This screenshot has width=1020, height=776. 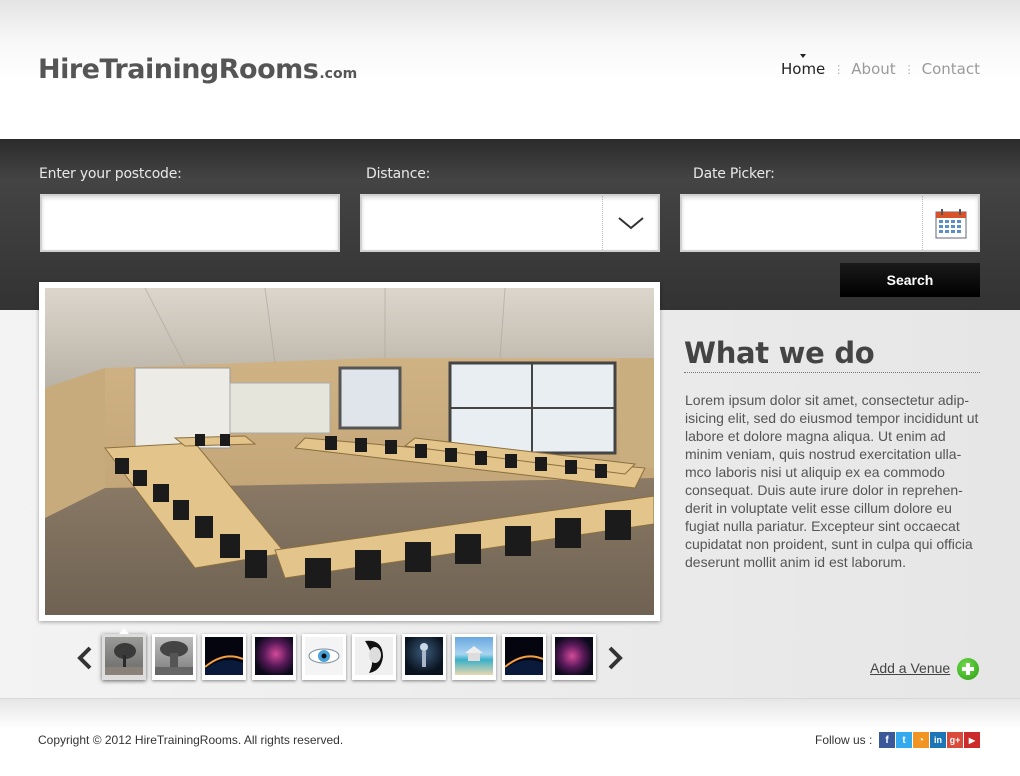 I want to click on mushroom-cloud-thumbnail, so click(x=174, y=656).